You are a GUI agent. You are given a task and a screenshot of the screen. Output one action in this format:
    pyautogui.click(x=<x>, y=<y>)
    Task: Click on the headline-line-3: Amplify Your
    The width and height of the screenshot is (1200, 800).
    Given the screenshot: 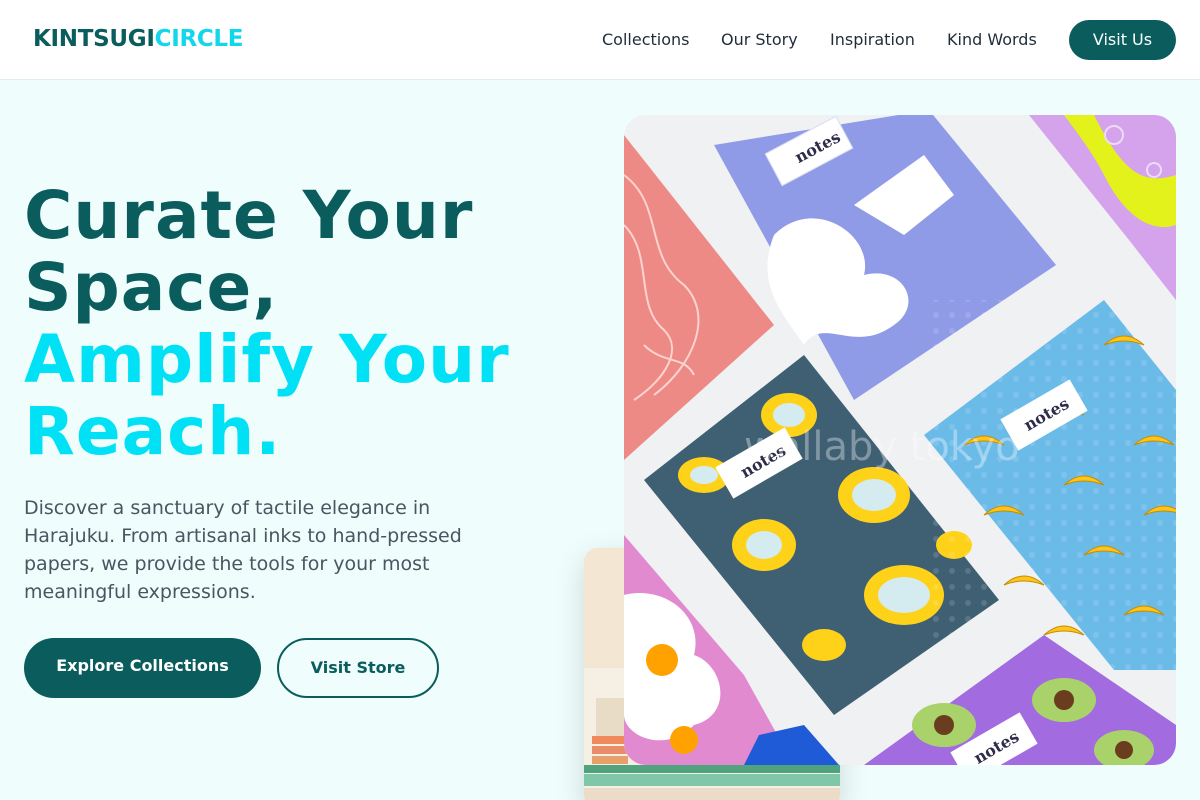 What is the action you would take?
    pyautogui.click(x=267, y=359)
    